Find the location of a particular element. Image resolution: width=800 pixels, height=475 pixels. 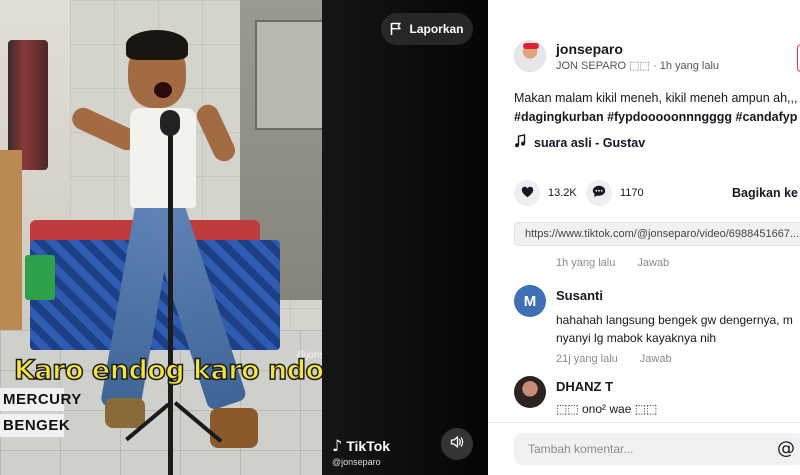

comment-time: 21j yang lalu is located at coordinates (587, 359).